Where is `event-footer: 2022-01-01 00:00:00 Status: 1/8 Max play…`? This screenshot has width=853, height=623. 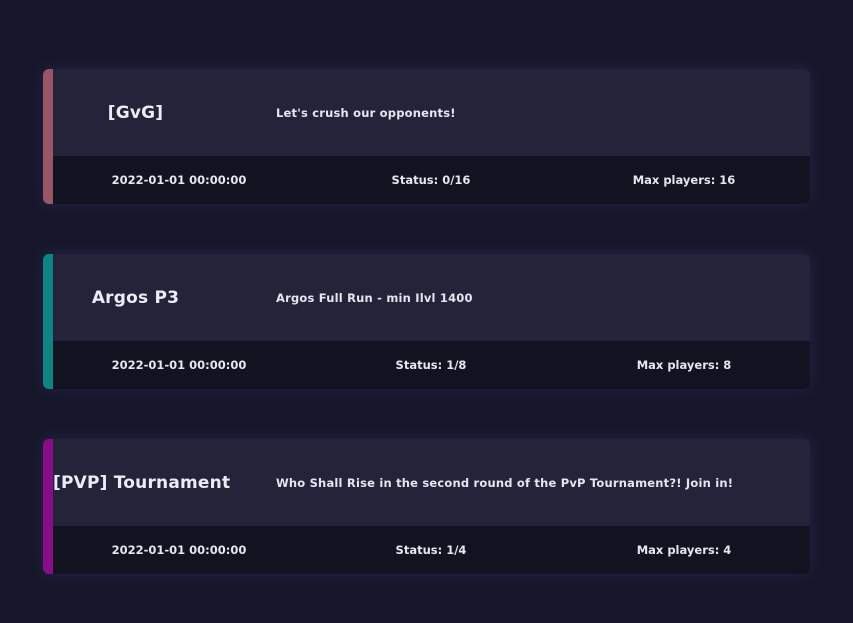
event-footer: 2022-01-01 00:00:00 Status: 1/8 Max play… is located at coordinates (431, 365).